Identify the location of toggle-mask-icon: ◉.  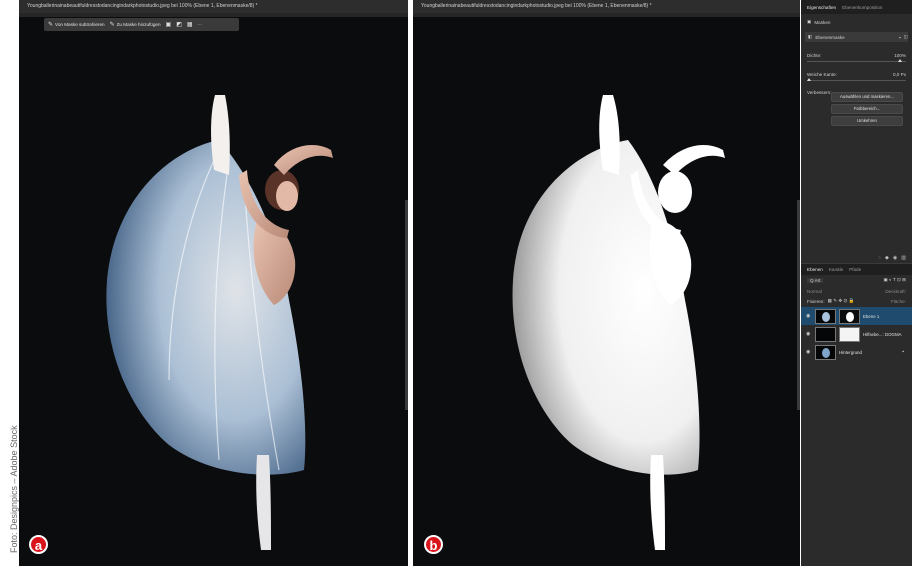
(895, 258).